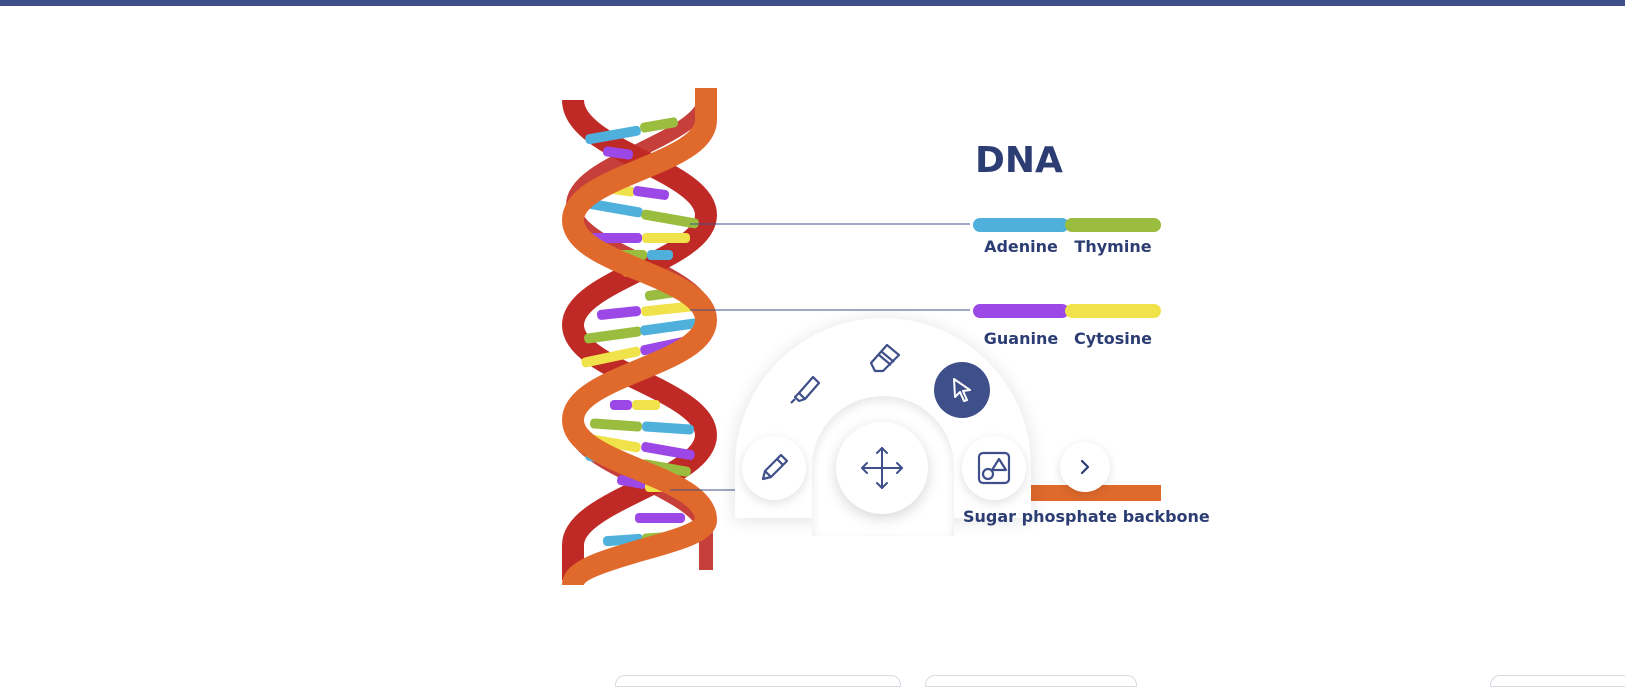  I want to click on eraser-icon, so click(885, 358).